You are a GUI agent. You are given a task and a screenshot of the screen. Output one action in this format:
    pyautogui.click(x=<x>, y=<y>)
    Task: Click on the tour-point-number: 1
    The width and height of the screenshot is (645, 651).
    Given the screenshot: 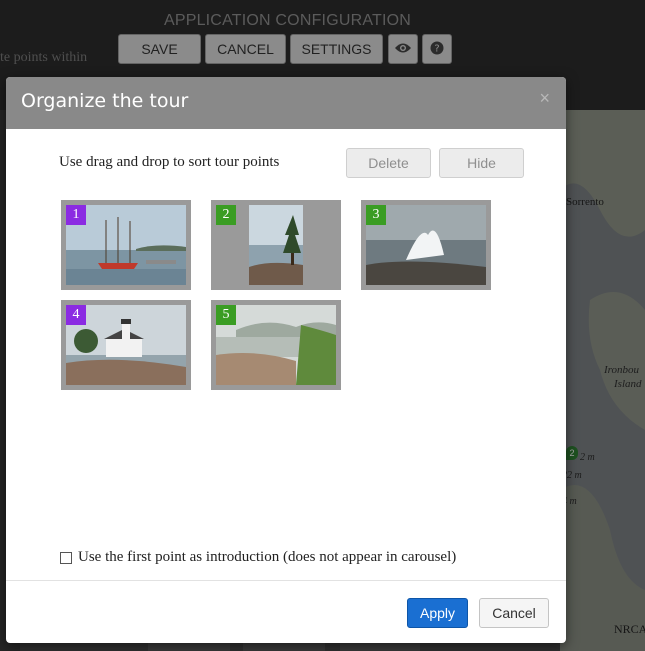 What is the action you would take?
    pyautogui.click(x=76, y=215)
    